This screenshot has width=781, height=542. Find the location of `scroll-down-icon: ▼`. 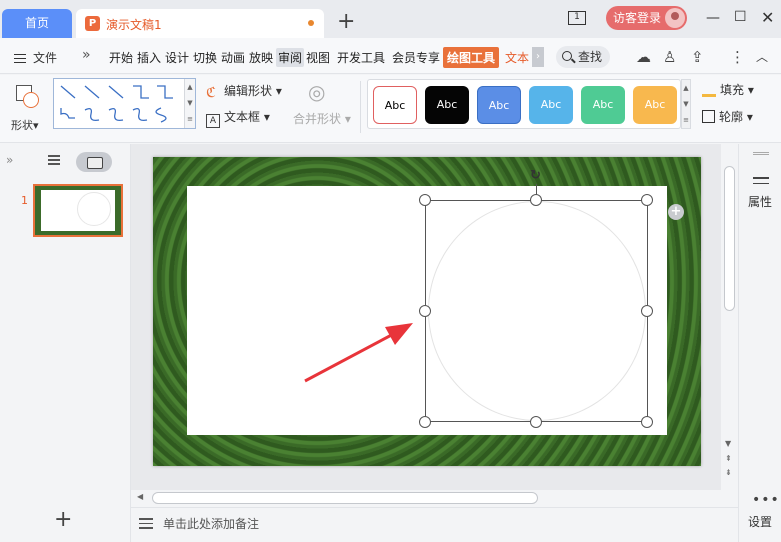

scroll-down-icon: ▼ is located at coordinates (728, 443).